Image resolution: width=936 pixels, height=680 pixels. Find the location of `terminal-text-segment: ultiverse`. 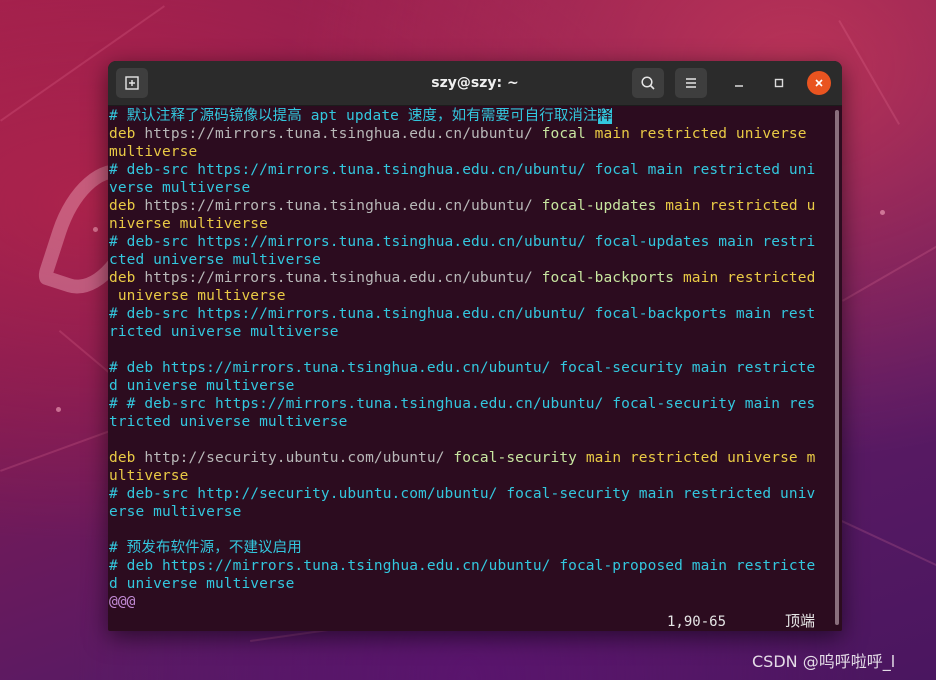

terminal-text-segment: ultiverse is located at coordinates (149, 476).